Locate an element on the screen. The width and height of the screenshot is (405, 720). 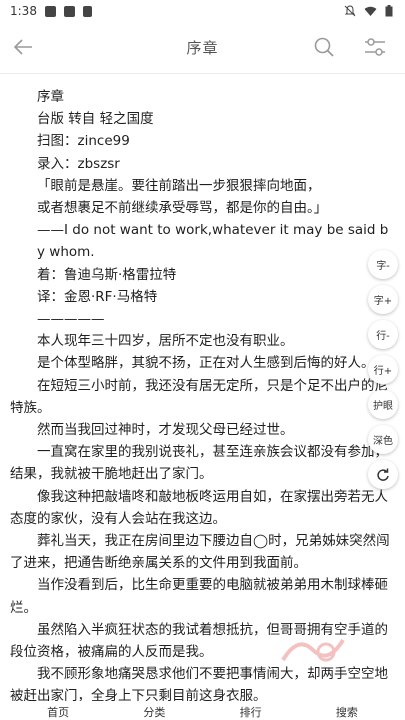
text-paragraph: 在短短三小时前，我还没有居无定所，只是个足不出户的尼特族。 is located at coordinates (199, 396).